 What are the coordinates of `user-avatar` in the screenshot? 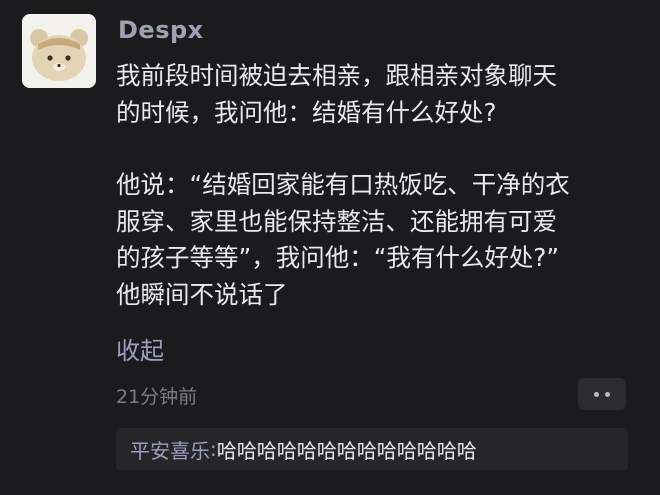 It's located at (59, 51).